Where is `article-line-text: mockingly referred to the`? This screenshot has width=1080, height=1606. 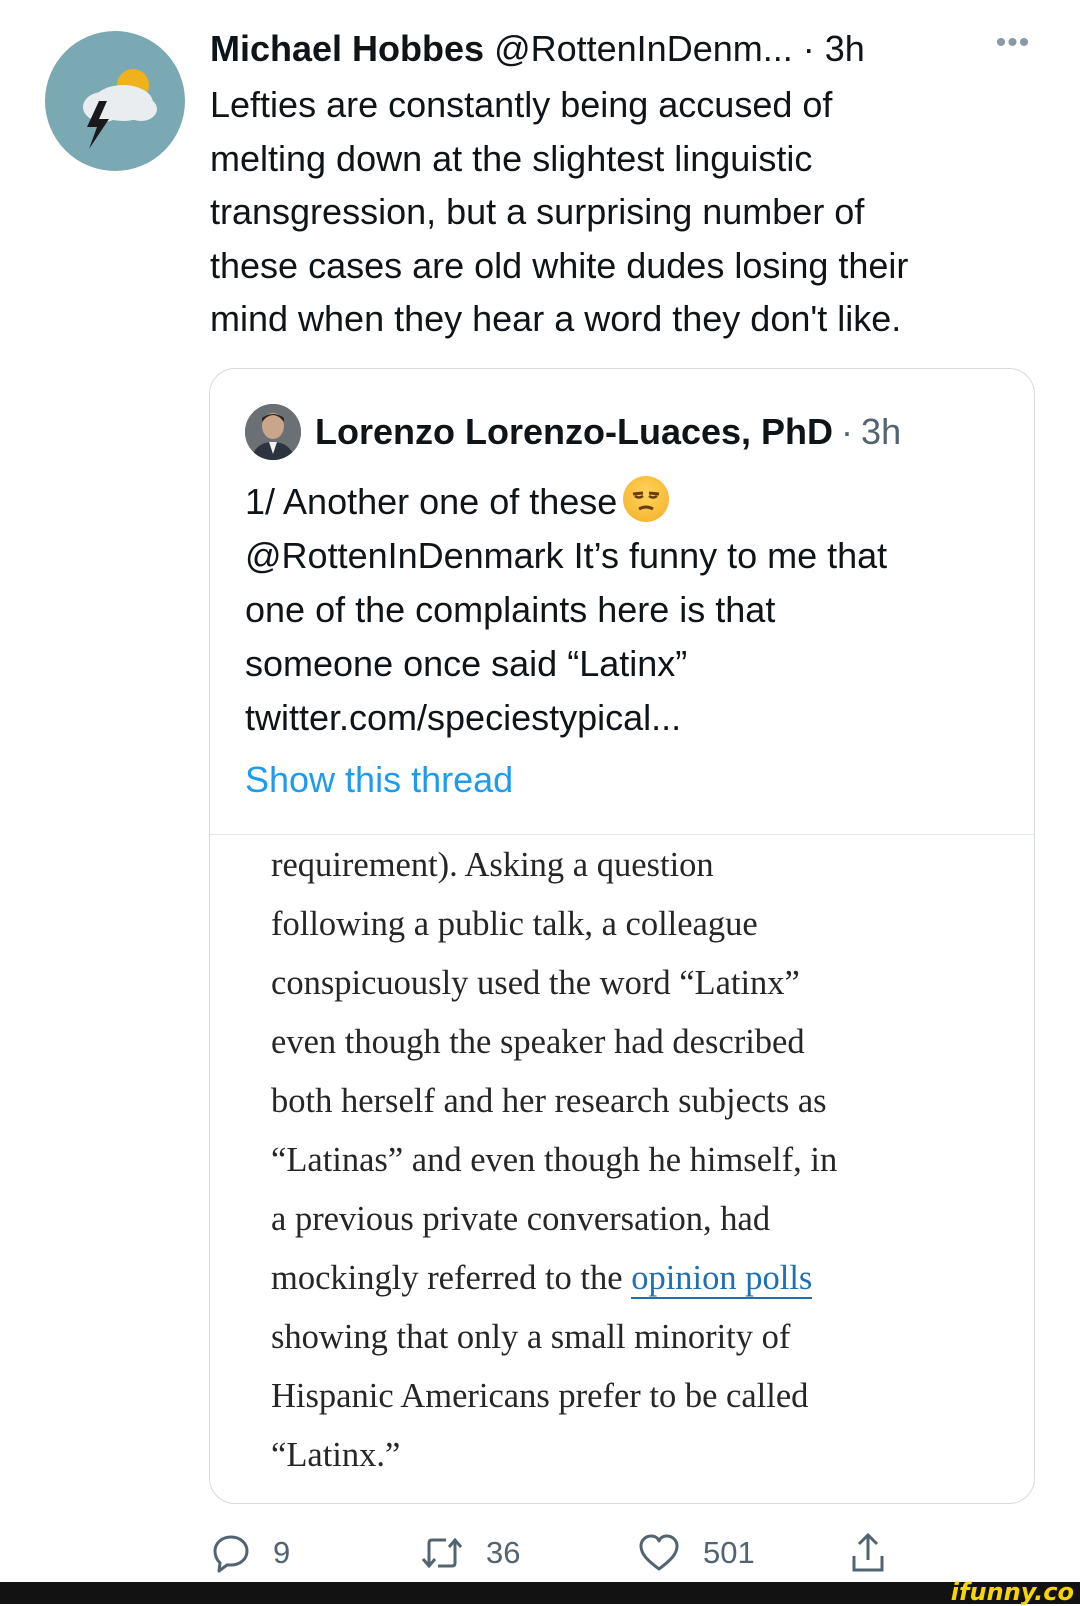
article-line-text: mockingly referred to the is located at coordinates (451, 1278).